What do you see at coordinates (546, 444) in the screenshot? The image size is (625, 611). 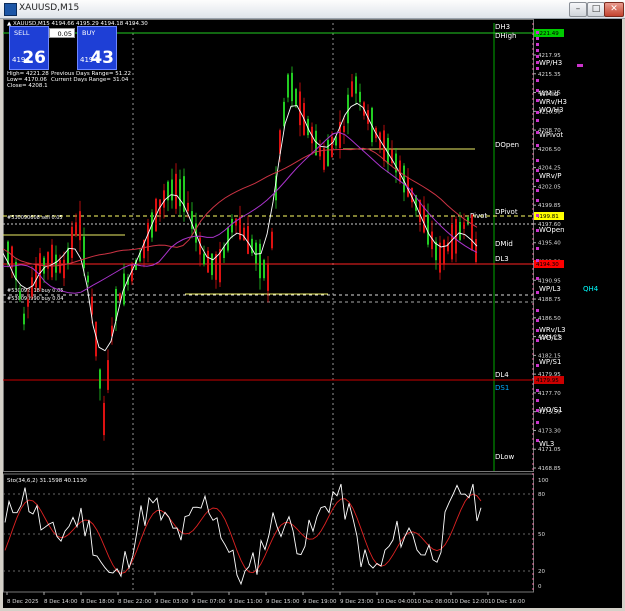 I see `level-label-22: WL3` at bounding box center [546, 444].